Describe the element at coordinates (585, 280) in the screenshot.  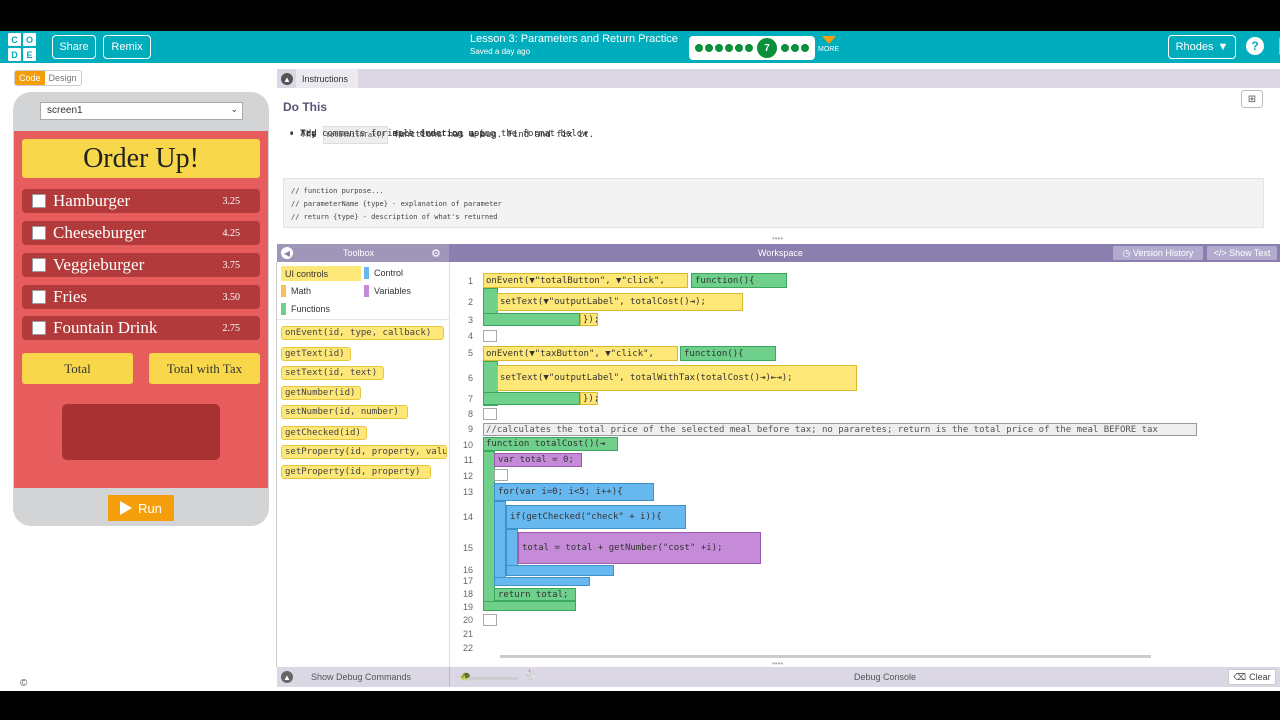
I see `code-block-onevent: onEvent(▼"totalButton", ▼"click",` at that location.